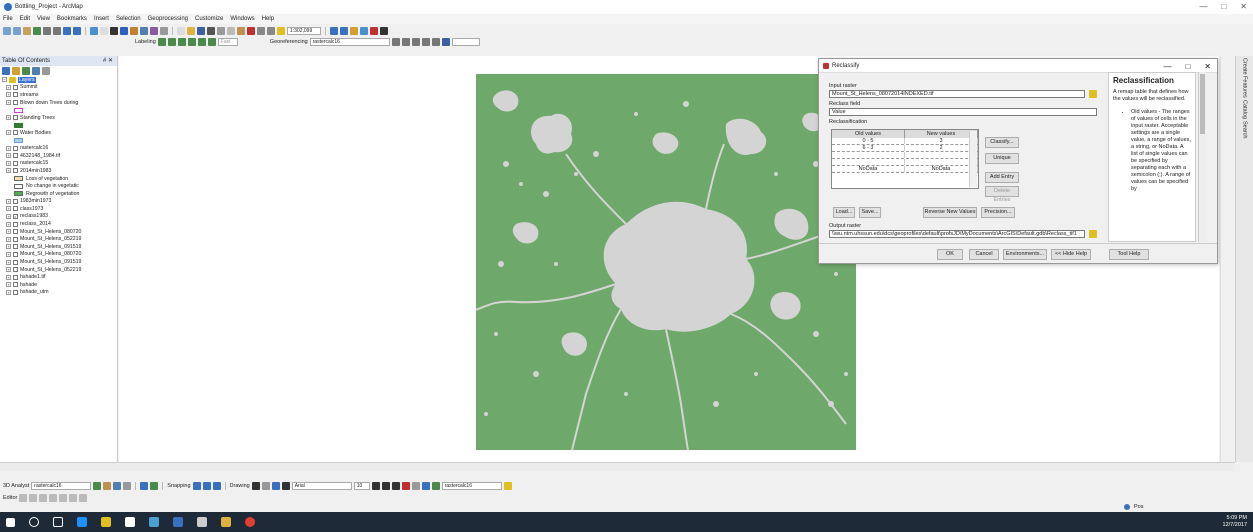 Image resolution: width=1253 pixels, height=532 pixels. I want to click on interpolate-line-icon, so click(127, 486).